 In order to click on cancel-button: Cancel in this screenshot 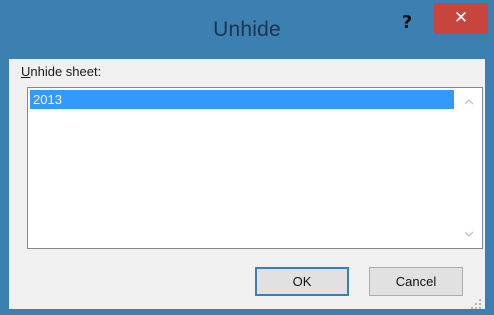, I will do `click(416, 281)`.